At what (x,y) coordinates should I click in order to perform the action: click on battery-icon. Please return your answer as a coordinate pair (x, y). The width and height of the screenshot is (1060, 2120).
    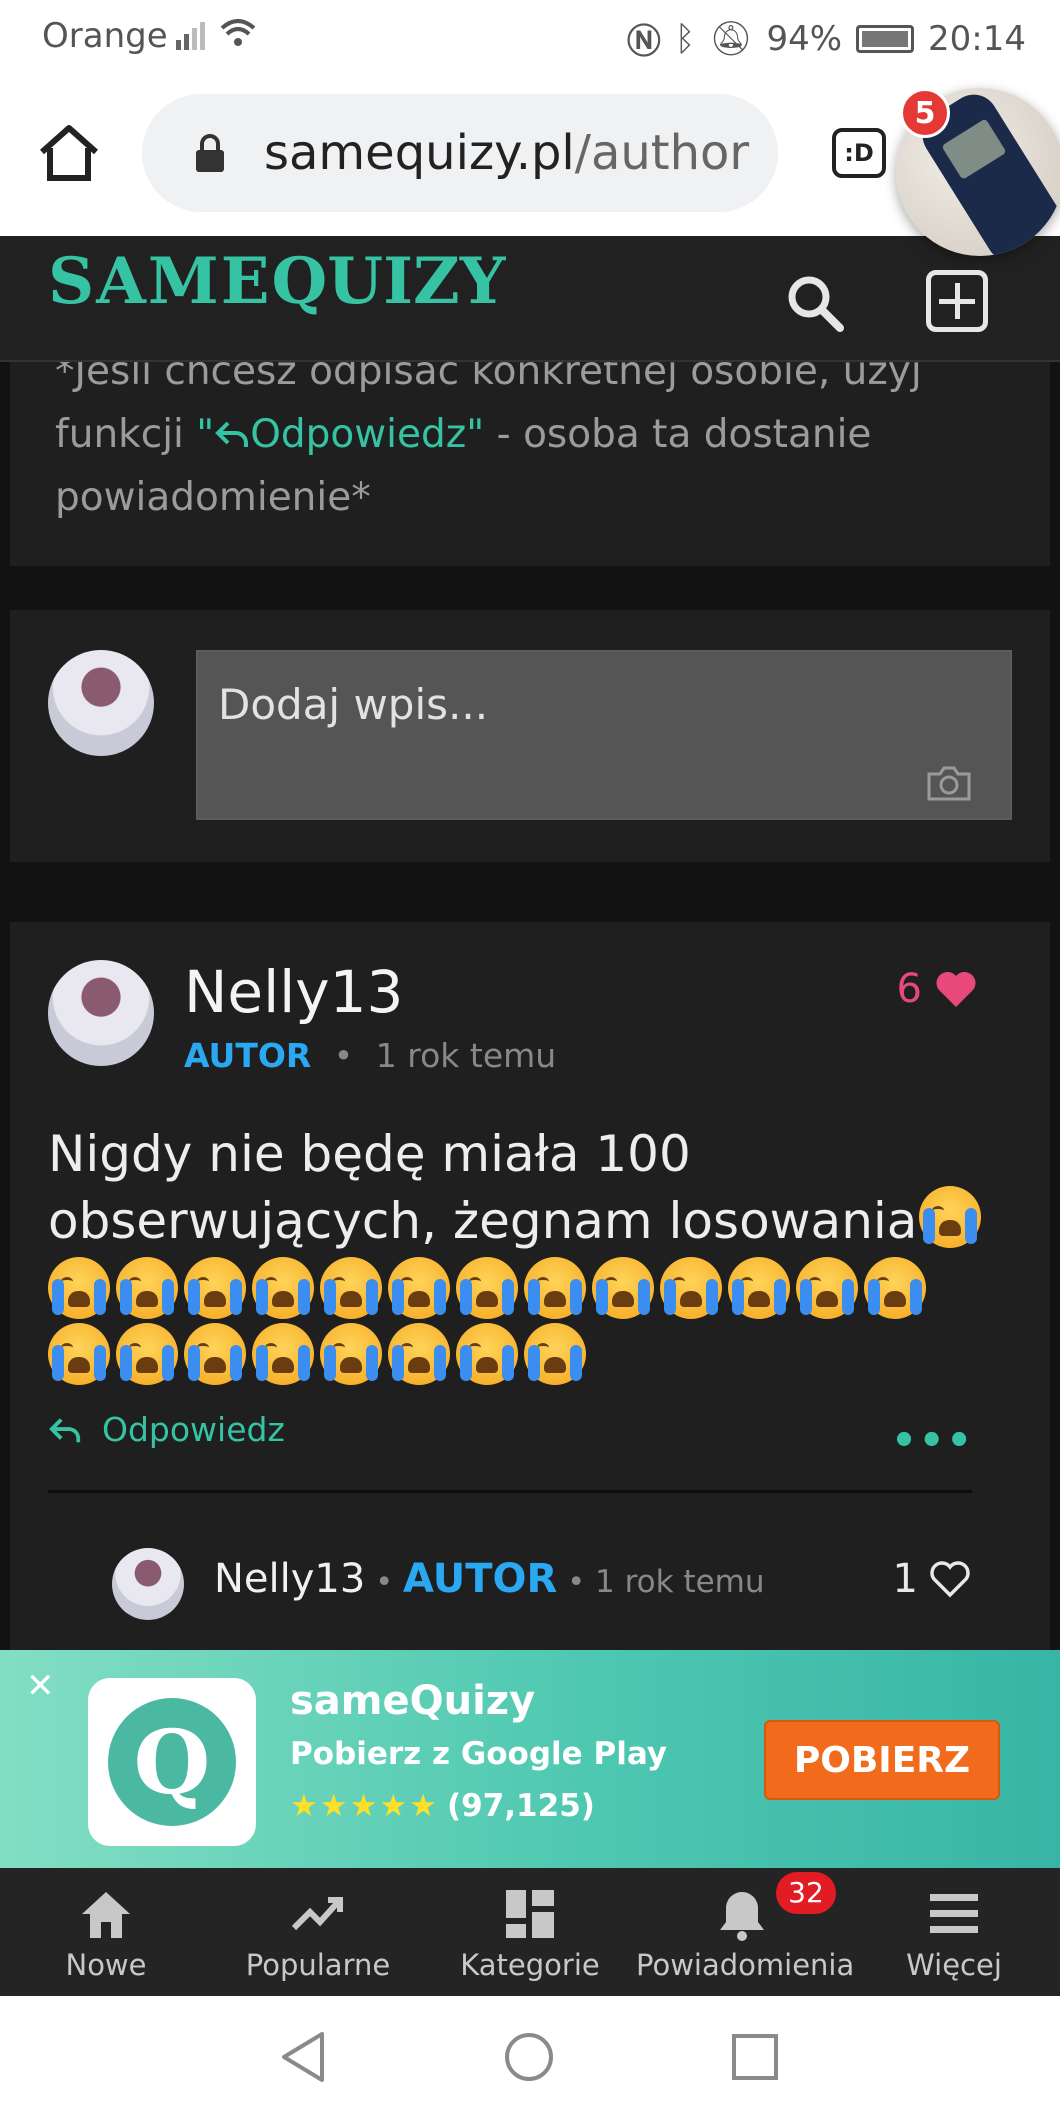
    Looking at the image, I should click on (885, 38).